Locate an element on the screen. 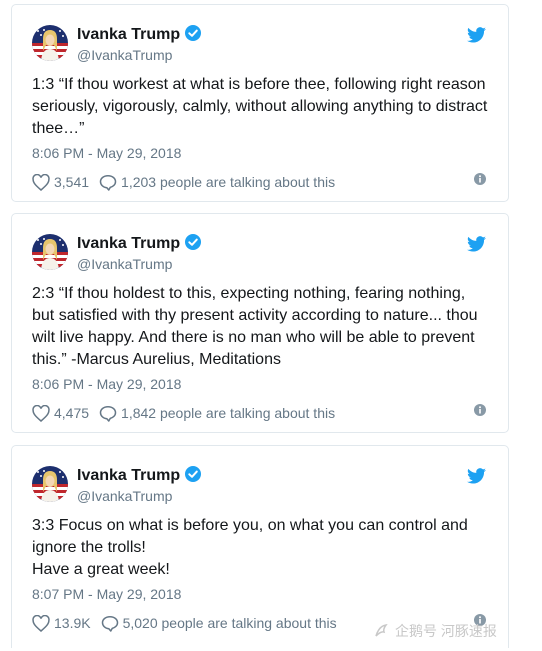 The height and width of the screenshot is (651, 542). like-count: 3,541 is located at coordinates (72, 182).